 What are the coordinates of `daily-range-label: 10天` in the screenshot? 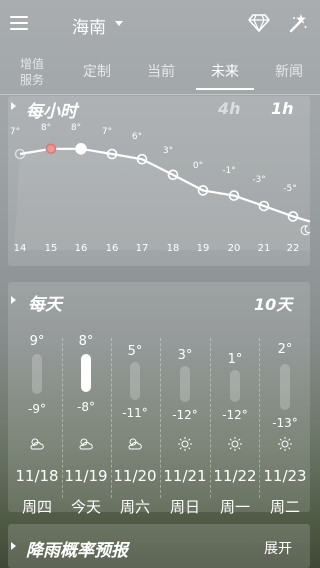 It's located at (273, 303).